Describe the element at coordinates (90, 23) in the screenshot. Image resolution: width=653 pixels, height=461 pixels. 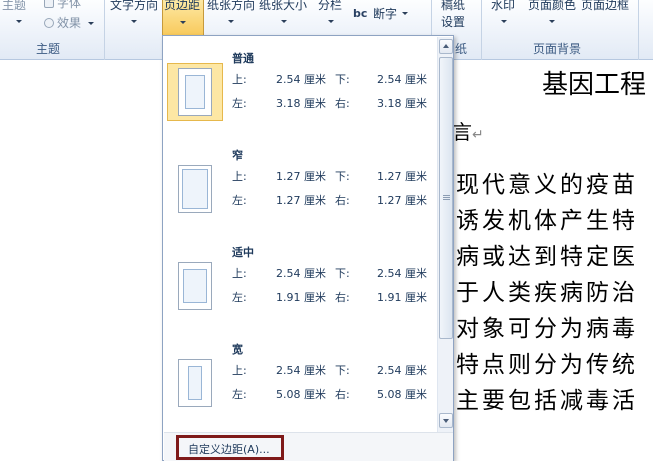
I see `effects-dropdown-arrow` at that location.